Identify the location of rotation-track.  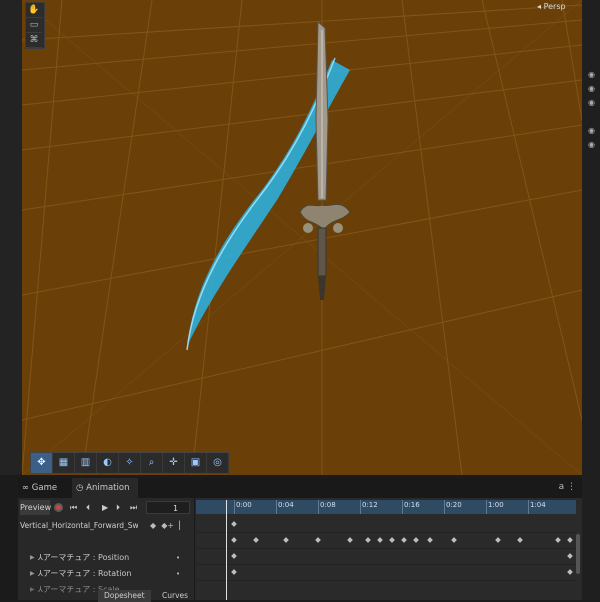
(386, 572).